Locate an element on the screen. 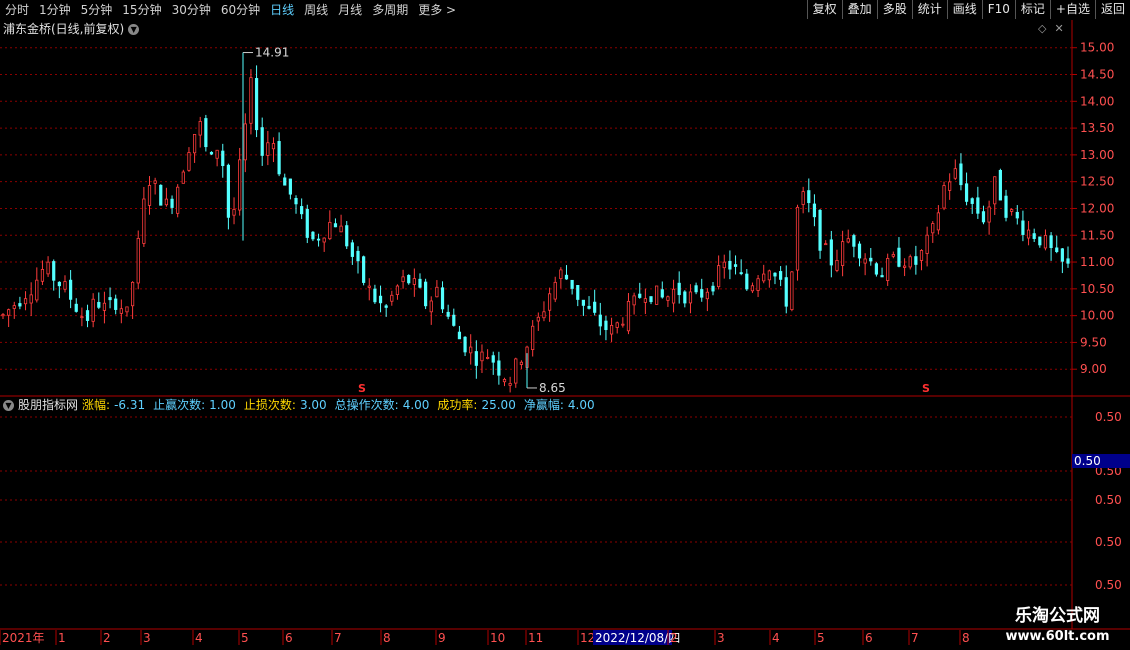 The height and width of the screenshot is (650, 1130). price-tick-label: 10.50 is located at coordinates (1097, 289).